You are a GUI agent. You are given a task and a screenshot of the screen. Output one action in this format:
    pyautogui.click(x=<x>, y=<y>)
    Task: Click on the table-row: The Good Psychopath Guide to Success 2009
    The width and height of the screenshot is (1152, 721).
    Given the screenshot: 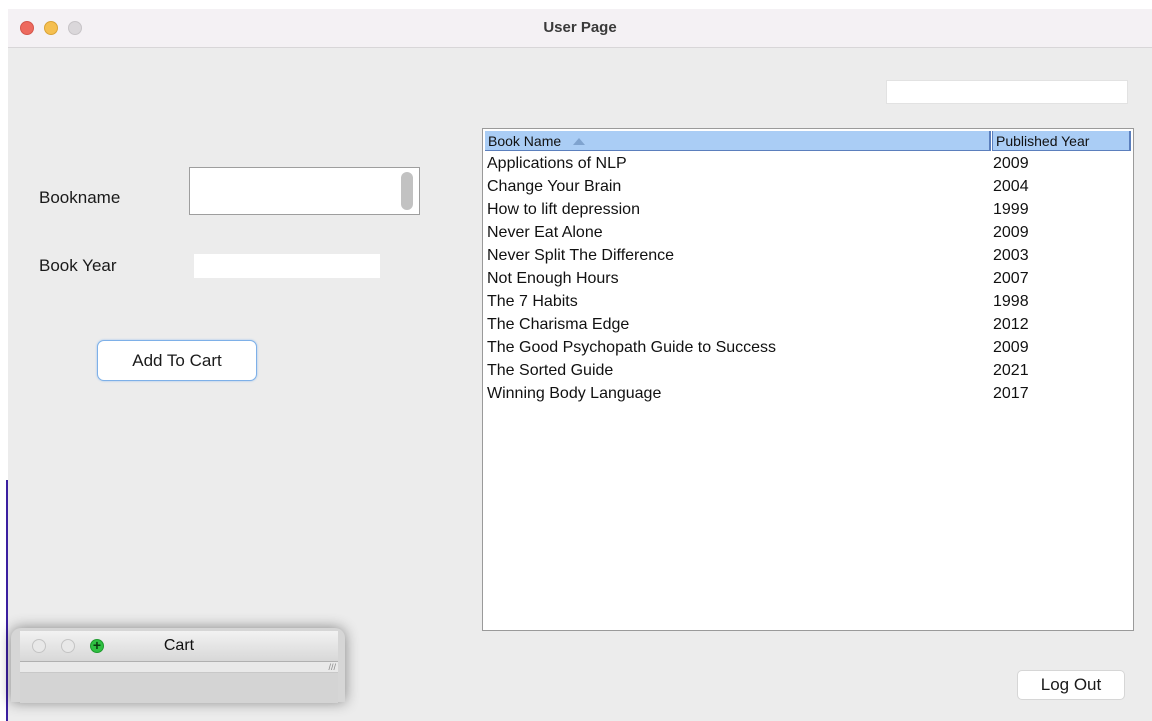 What is the action you would take?
    pyautogui.click(x=808, y=347)
    